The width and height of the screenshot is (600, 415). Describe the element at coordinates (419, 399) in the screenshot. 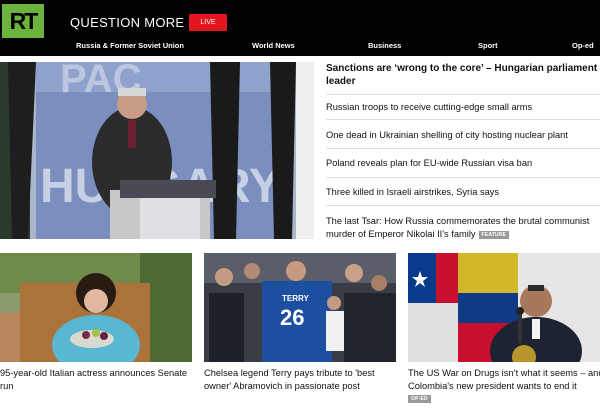

I see `op-ed-badge: OP-ED` at that location.